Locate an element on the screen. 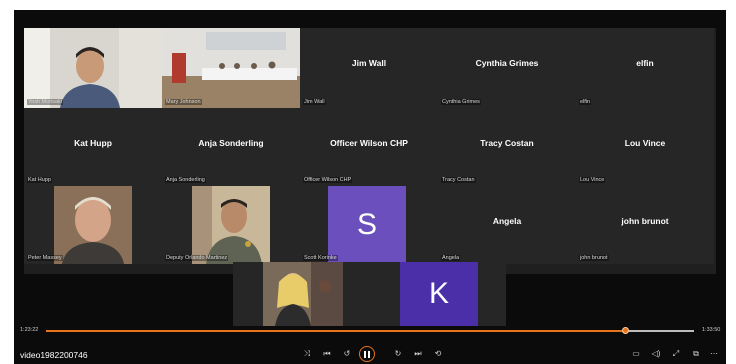 The image size is (736, 364). participant-tile: Cynthia Grimes Cynthia Grimes is located at coordinates (507, 68).